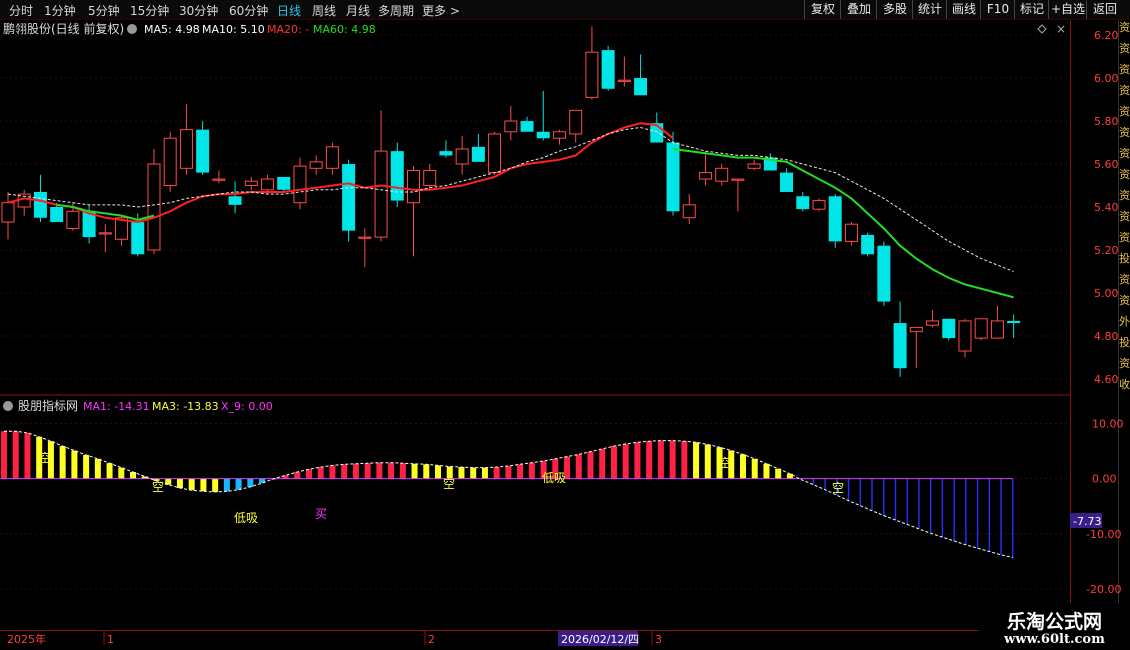 The height and width of the screenshot is (650, 1130). What do you see at coordinates (132, 29) in the screenshot?
I see `collapse-icon` at bounding box center [132, 29].